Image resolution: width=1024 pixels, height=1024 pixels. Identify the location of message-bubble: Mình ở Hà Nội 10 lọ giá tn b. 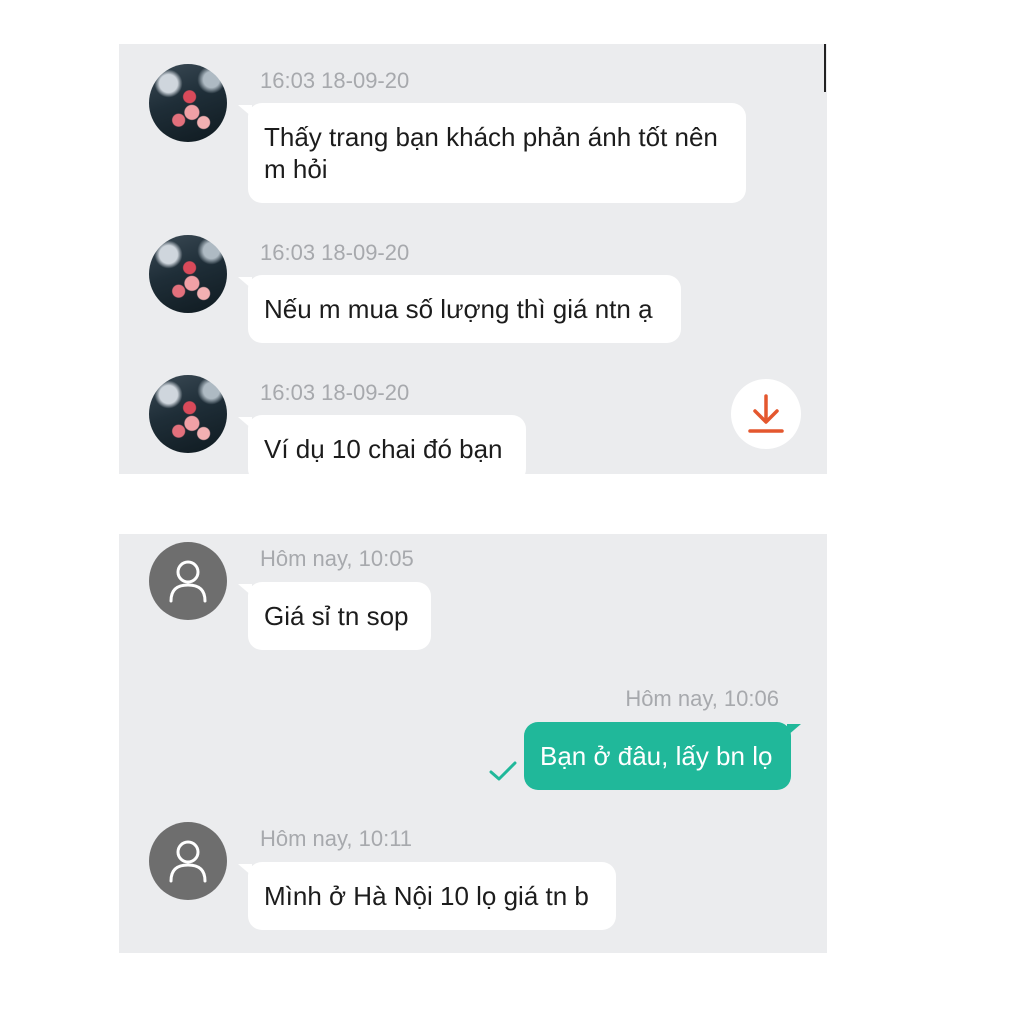
(427, 896).